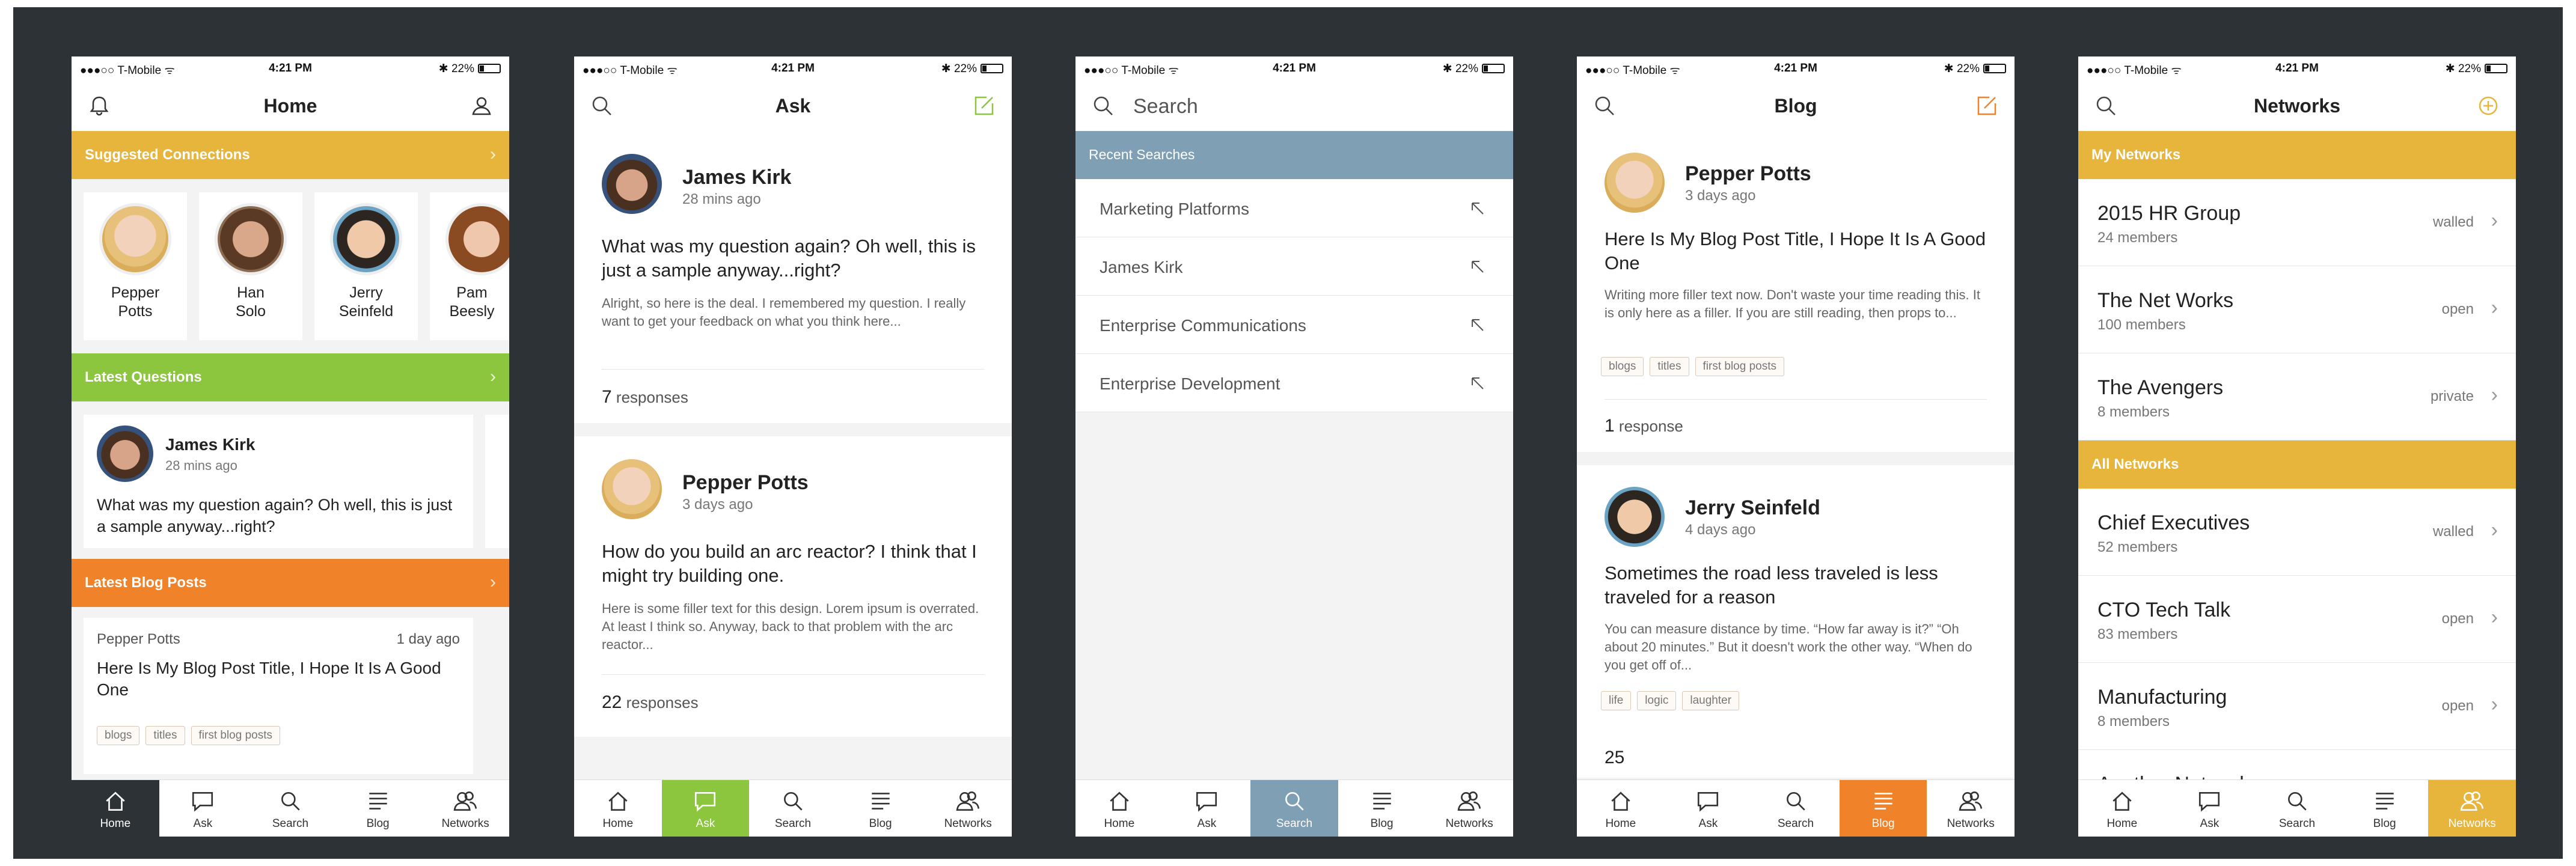 The height and width of the screenshot is (866, 2576). I want to click on count: 7, so click(607, 397).